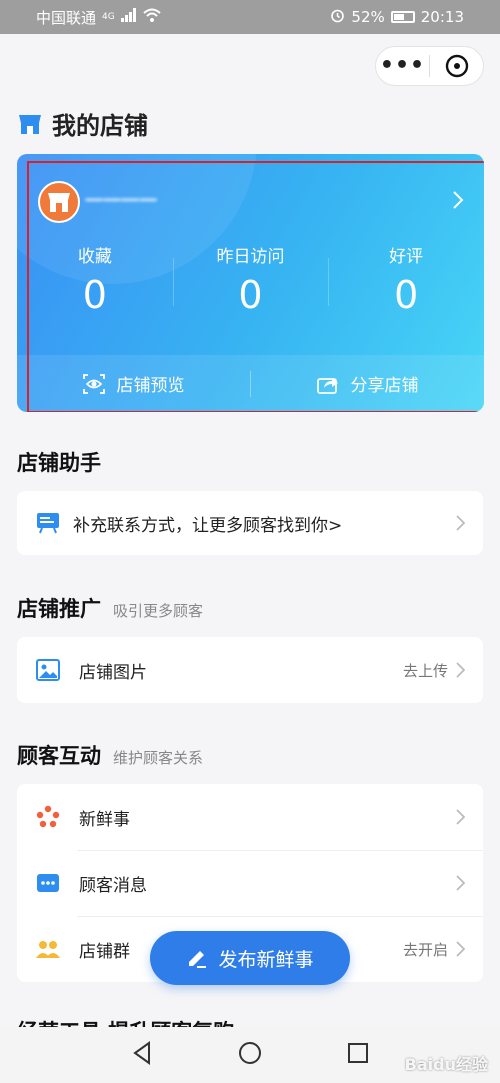 The height and width of the screenshot is (1083, 500). I want to click on shop-images-row: 店铺图片 去上传, so click(250, 670).